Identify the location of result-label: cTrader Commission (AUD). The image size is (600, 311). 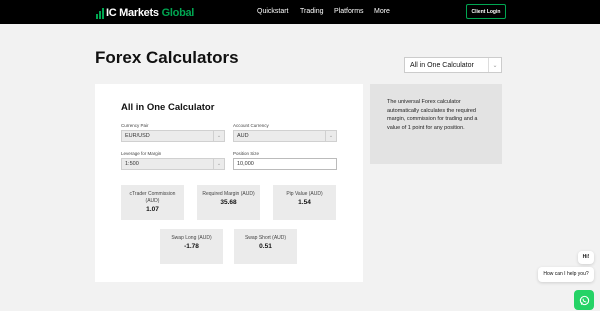
(152, 197).